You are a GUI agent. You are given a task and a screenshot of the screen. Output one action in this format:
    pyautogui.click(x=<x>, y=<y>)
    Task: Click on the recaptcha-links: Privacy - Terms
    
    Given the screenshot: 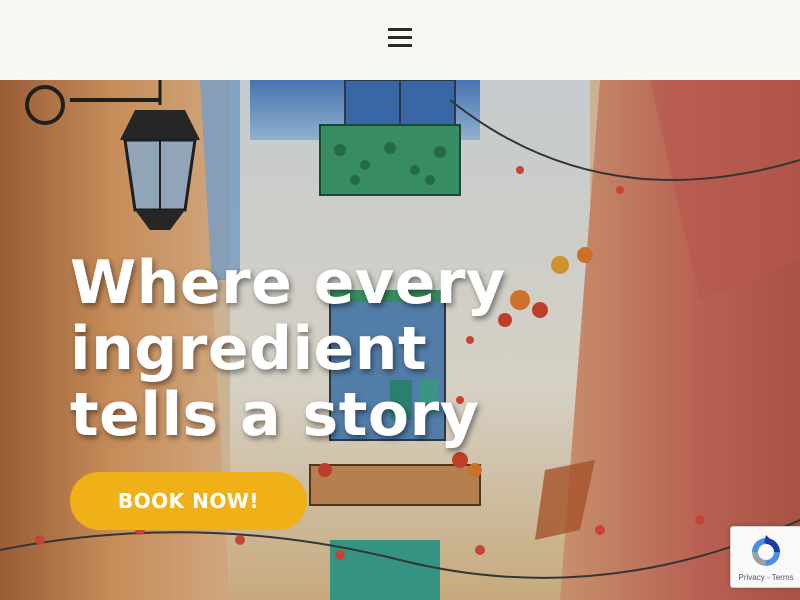 What is the action you would take?
    pyautogui.click(x=765, y=577)
    